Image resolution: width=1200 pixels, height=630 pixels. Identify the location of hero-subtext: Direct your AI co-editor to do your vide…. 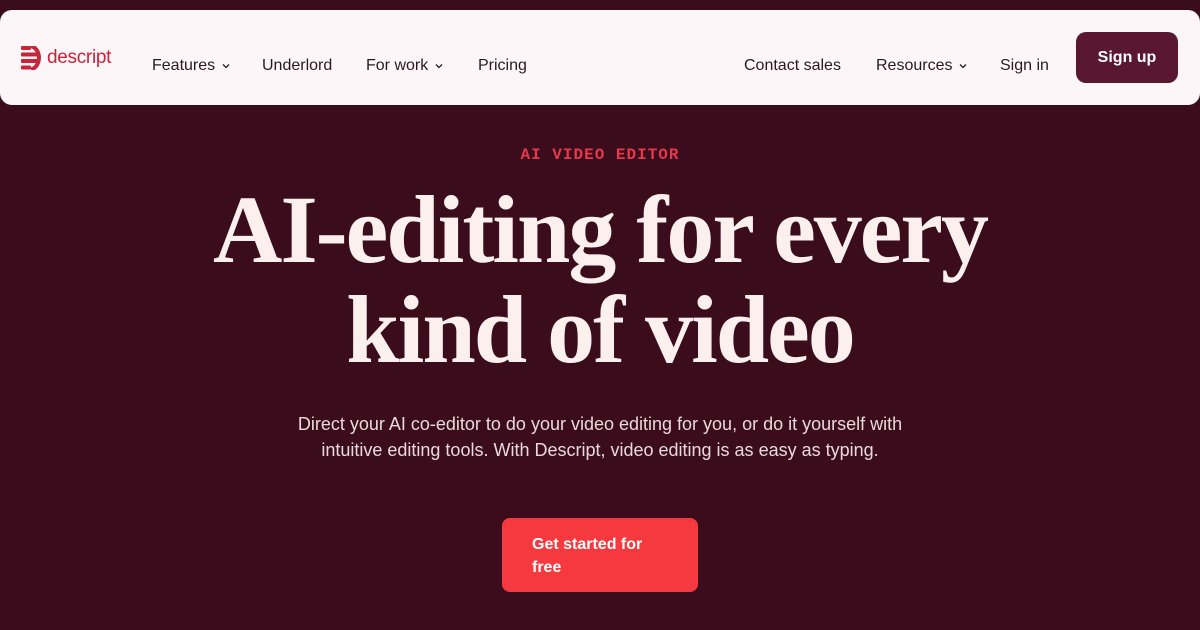
(600, 437).